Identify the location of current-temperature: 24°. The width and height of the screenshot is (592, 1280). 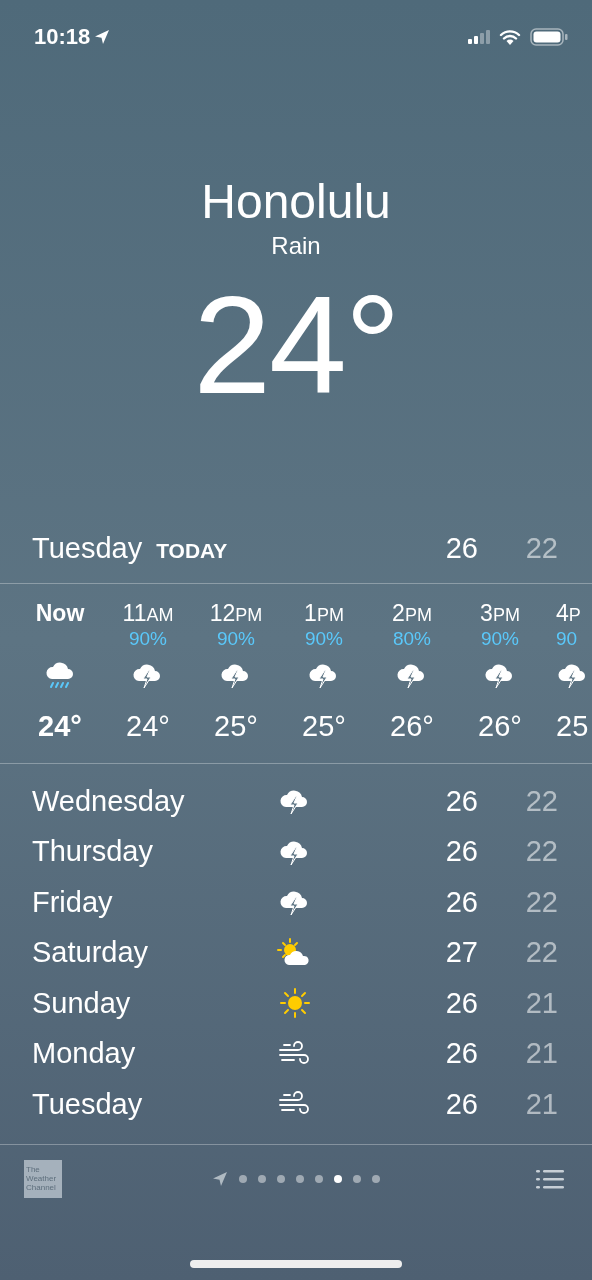
(296, 345).